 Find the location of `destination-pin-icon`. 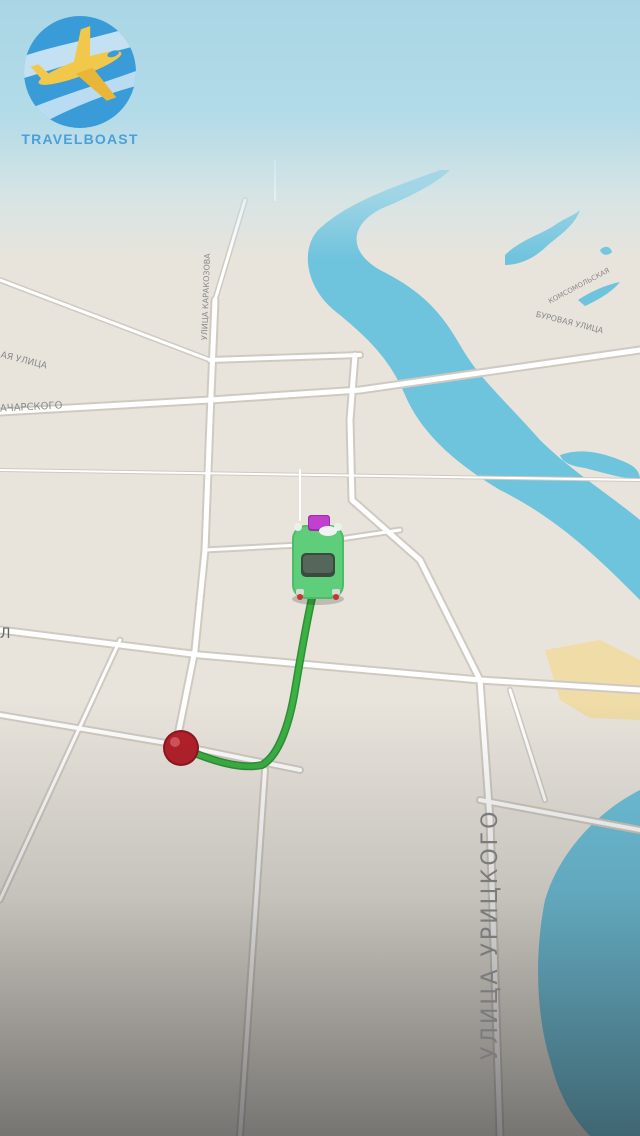

destination-pin-icon is located at coordinates (181, 748).